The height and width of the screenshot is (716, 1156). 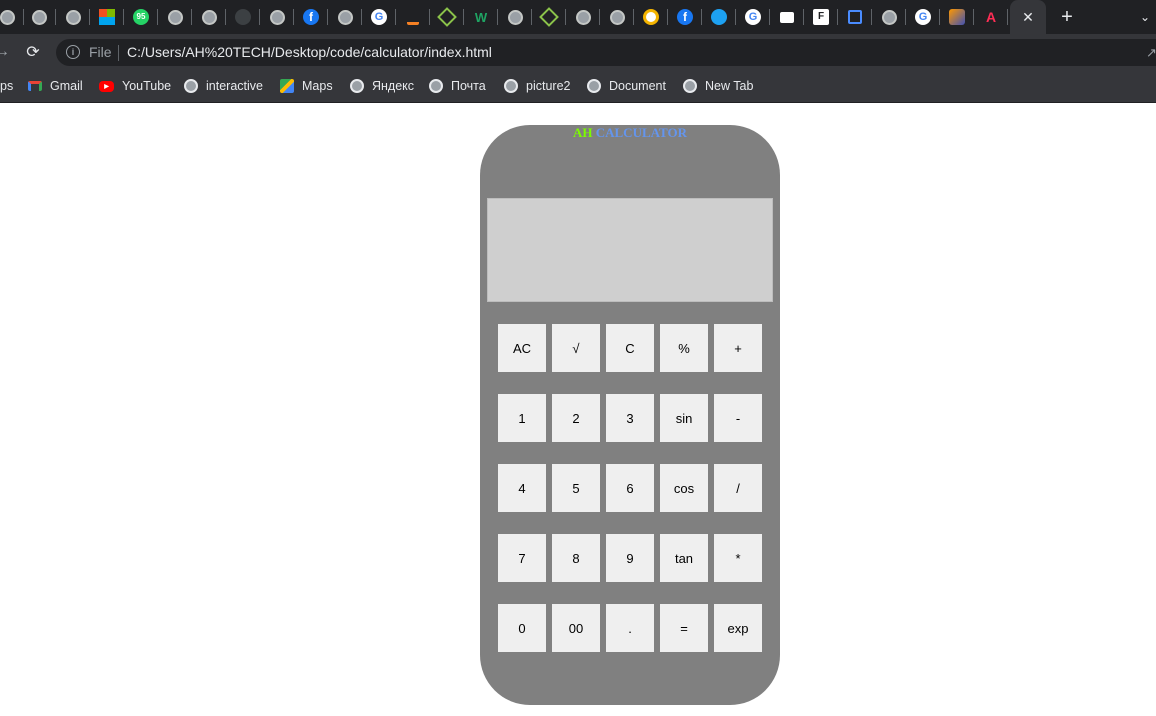 What do you see at coordinates (55, 86) in the screenshot?
I see `bookmark-item: Gmail` at bounding box center [55, 86].